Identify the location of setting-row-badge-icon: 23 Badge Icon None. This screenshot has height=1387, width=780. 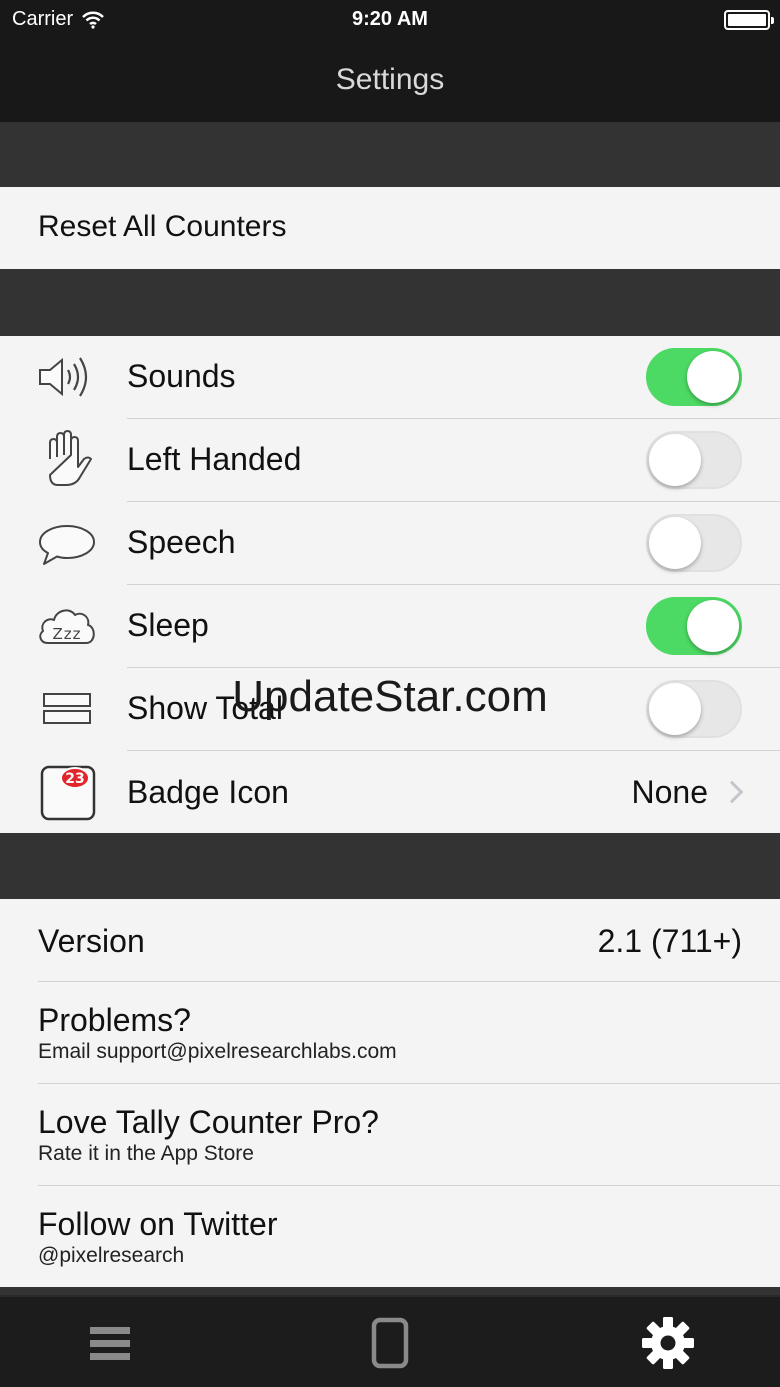
(390, 792).